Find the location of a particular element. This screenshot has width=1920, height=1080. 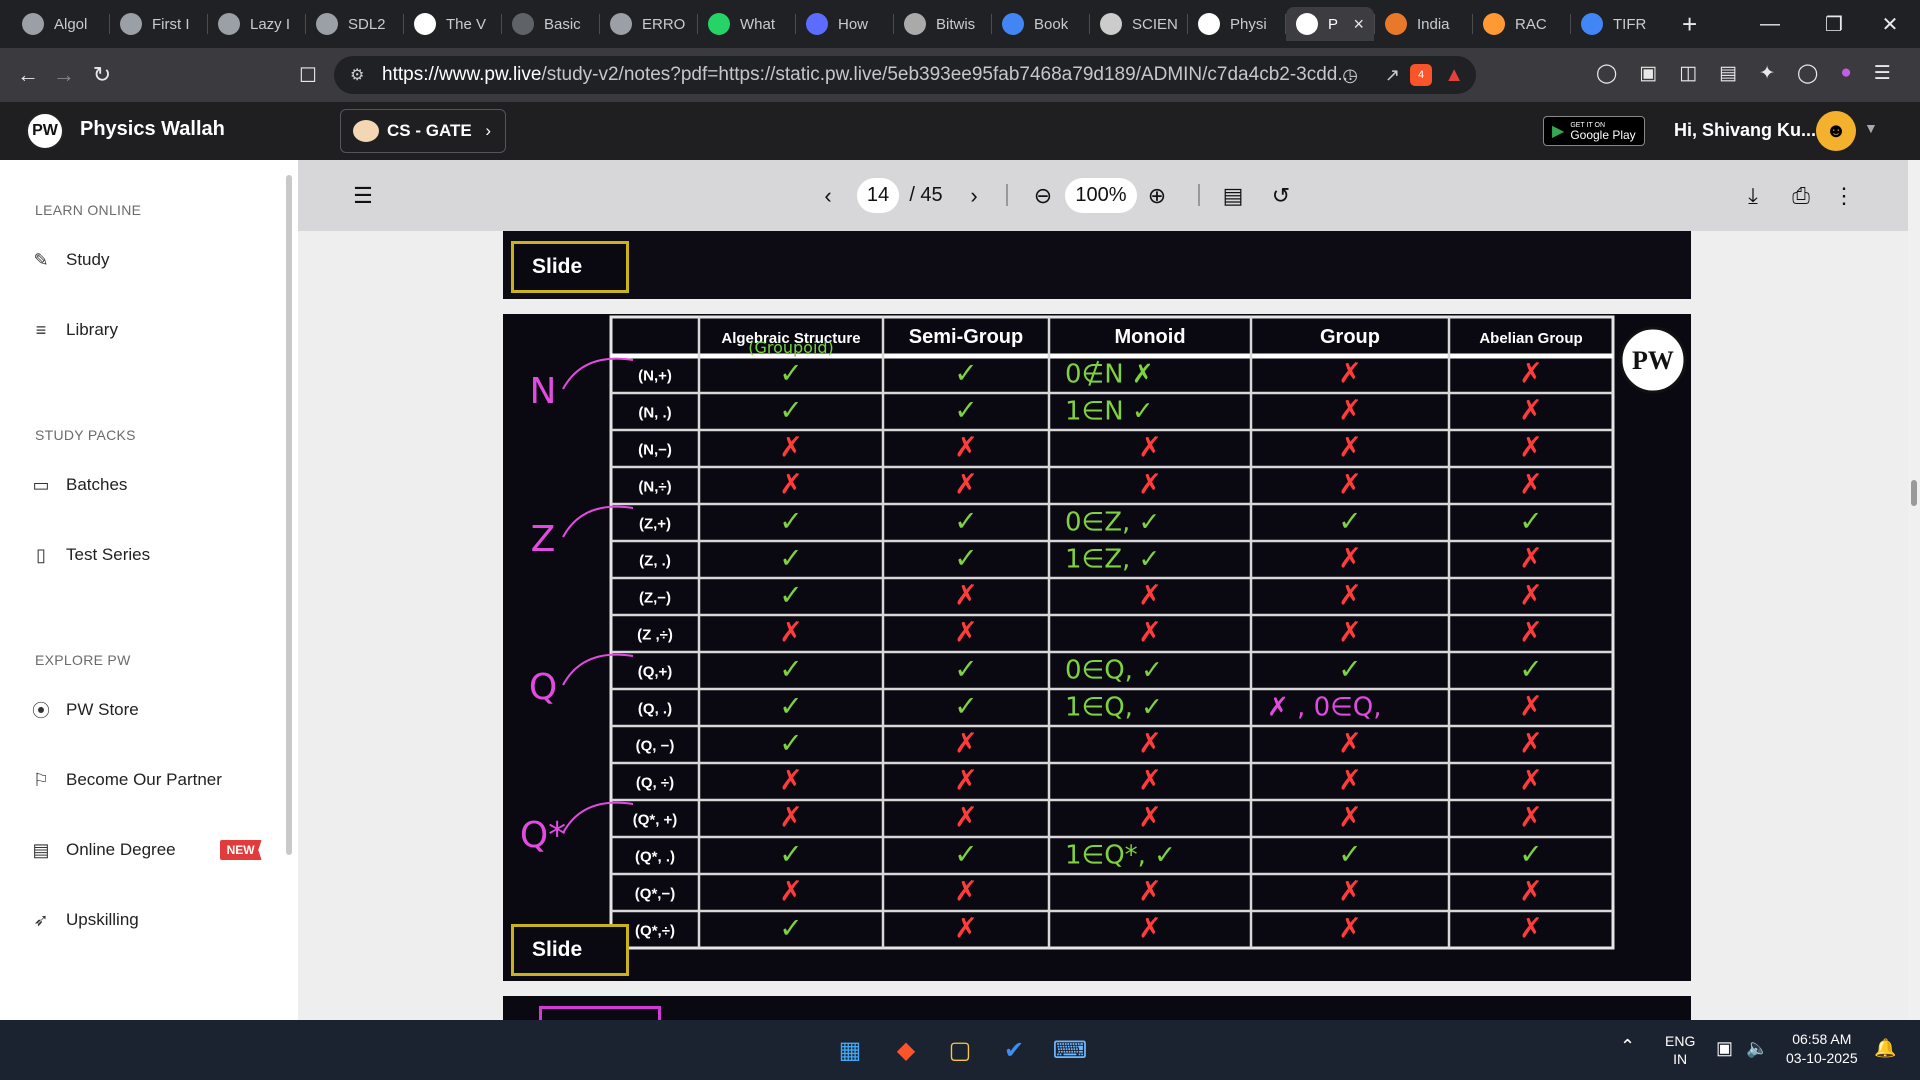

sidebar-item-upskilling: ➶ Upskilling is located at coordinates (84, 920).